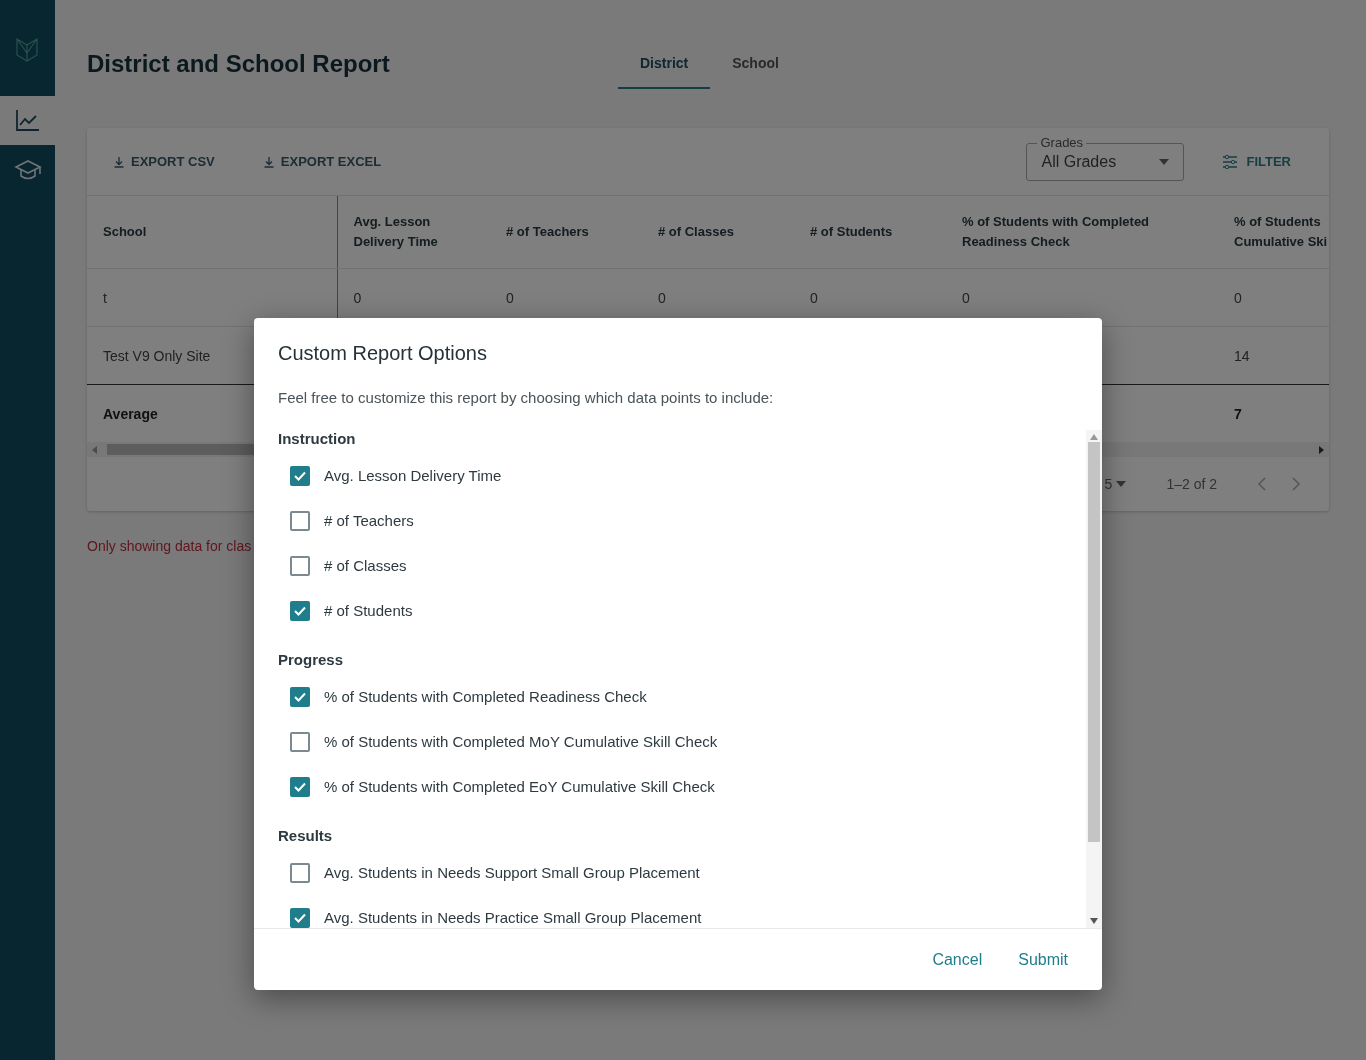 Image resolution: width=1366 pixels, height=1060 pixels. Describe the element at coordinates (513, 917) in the screenshot. I see `option-label: Avg. Students in Needs Practice Small Group Placement` at that location.